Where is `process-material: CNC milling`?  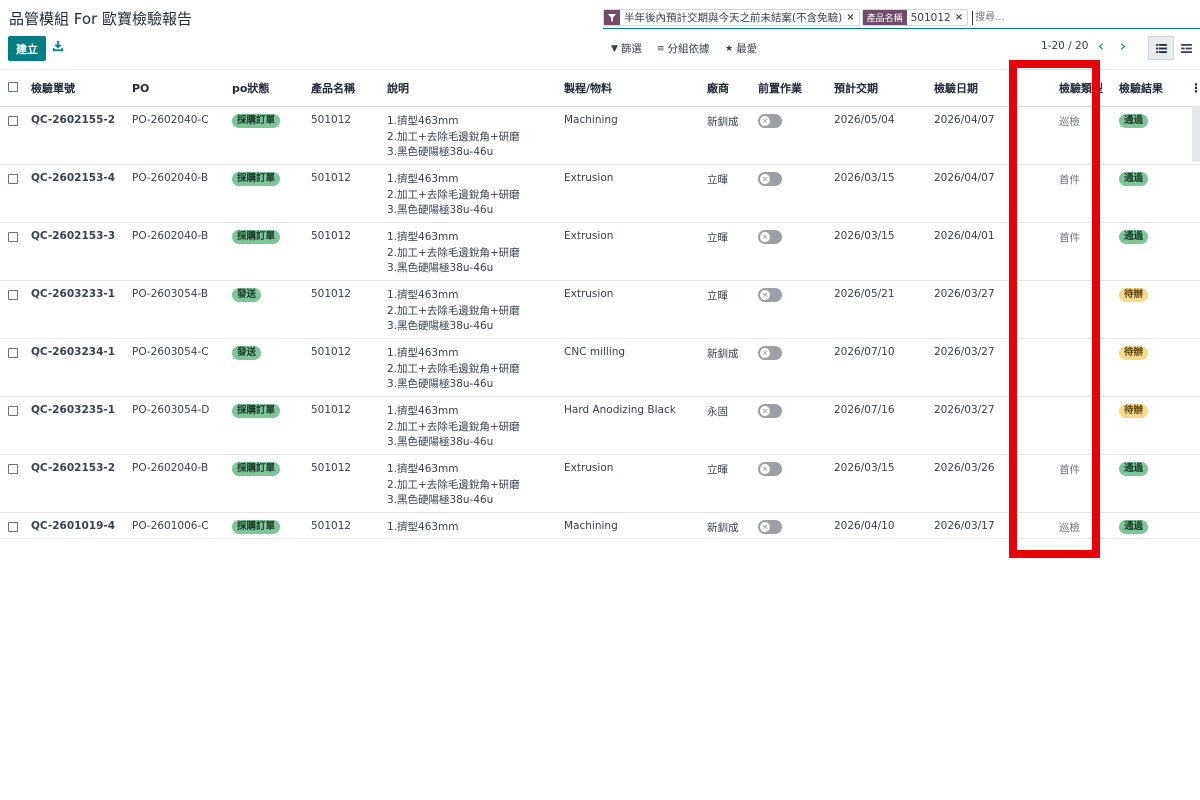
process-material: CNC milling is located at coordinates (635, 367).